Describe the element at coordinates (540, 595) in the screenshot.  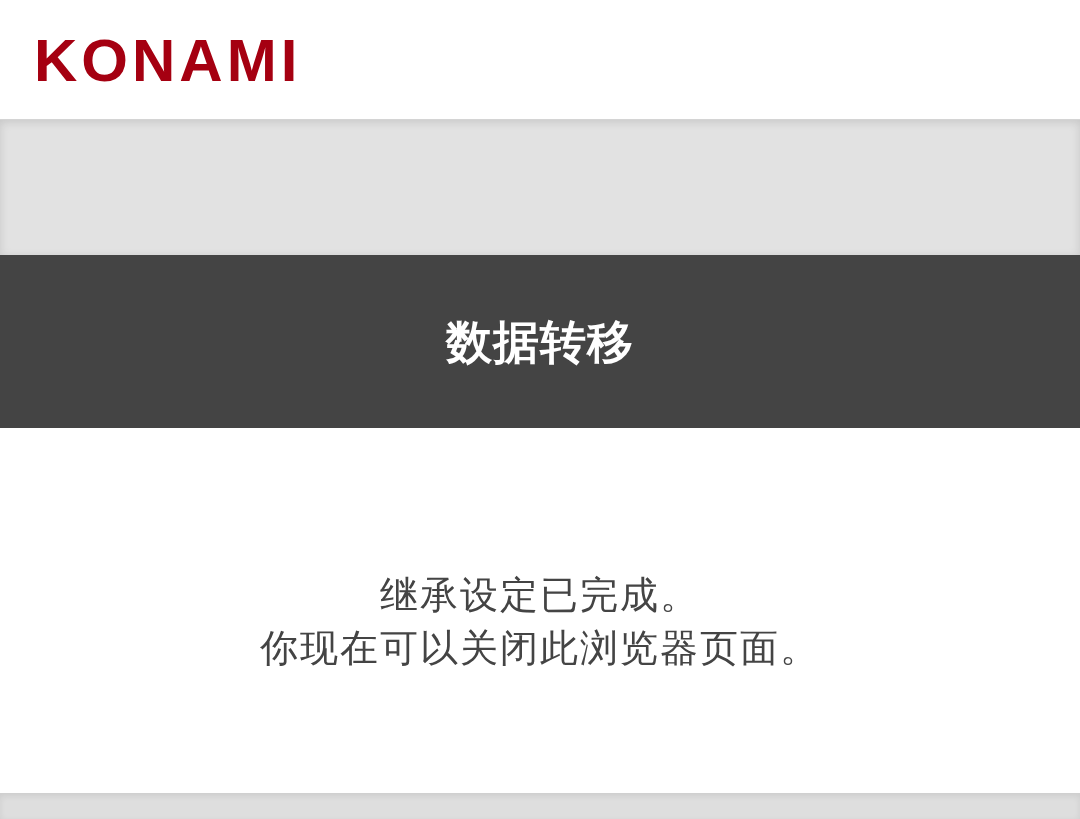
I see `message-text: 继承设定已完成。` at that location.